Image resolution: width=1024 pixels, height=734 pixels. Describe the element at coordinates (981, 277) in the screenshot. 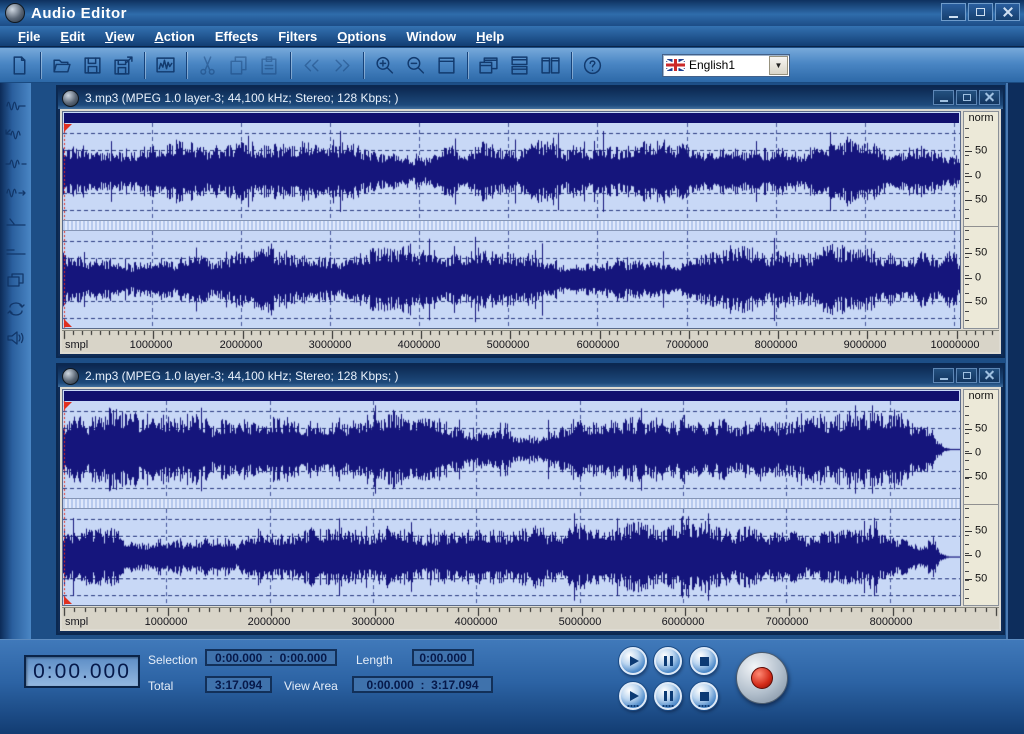

I see `scale-right-channel: 50 0 50` at that location.